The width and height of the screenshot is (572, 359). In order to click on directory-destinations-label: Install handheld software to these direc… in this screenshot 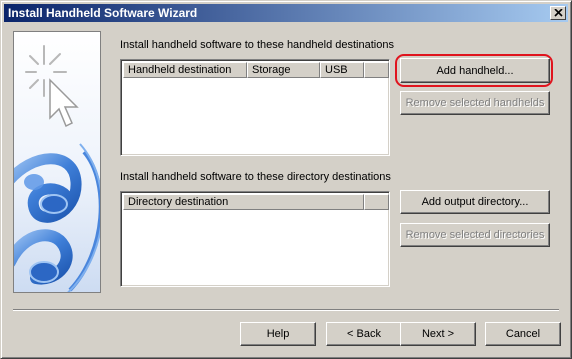, I will do `click(255, 177)`.